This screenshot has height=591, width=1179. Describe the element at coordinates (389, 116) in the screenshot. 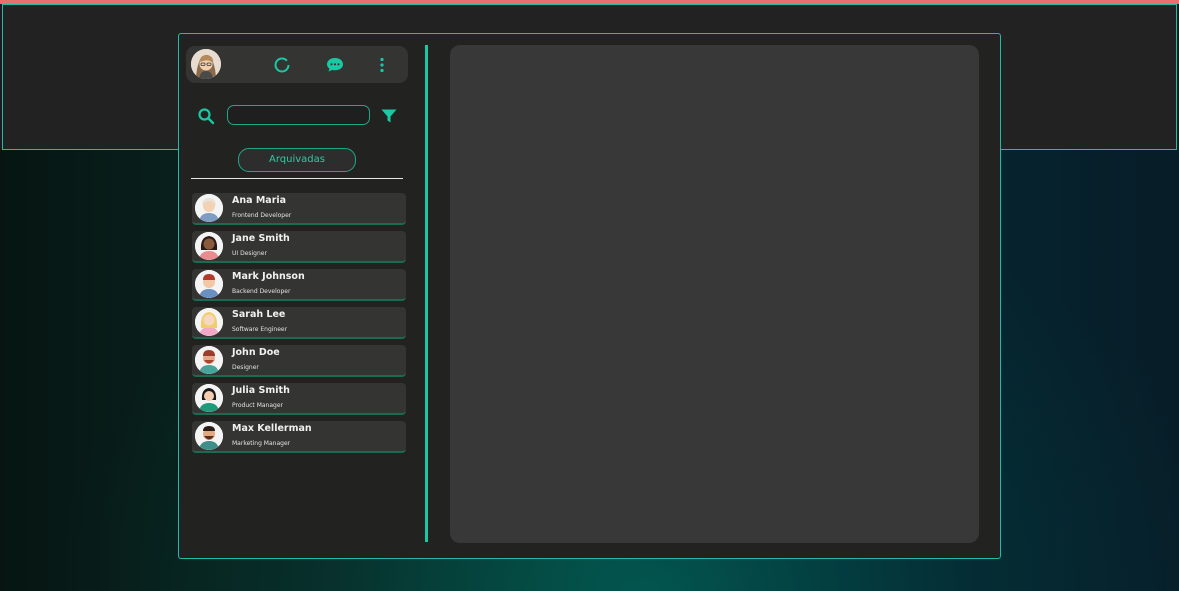

I see `filter-icon` at that location.